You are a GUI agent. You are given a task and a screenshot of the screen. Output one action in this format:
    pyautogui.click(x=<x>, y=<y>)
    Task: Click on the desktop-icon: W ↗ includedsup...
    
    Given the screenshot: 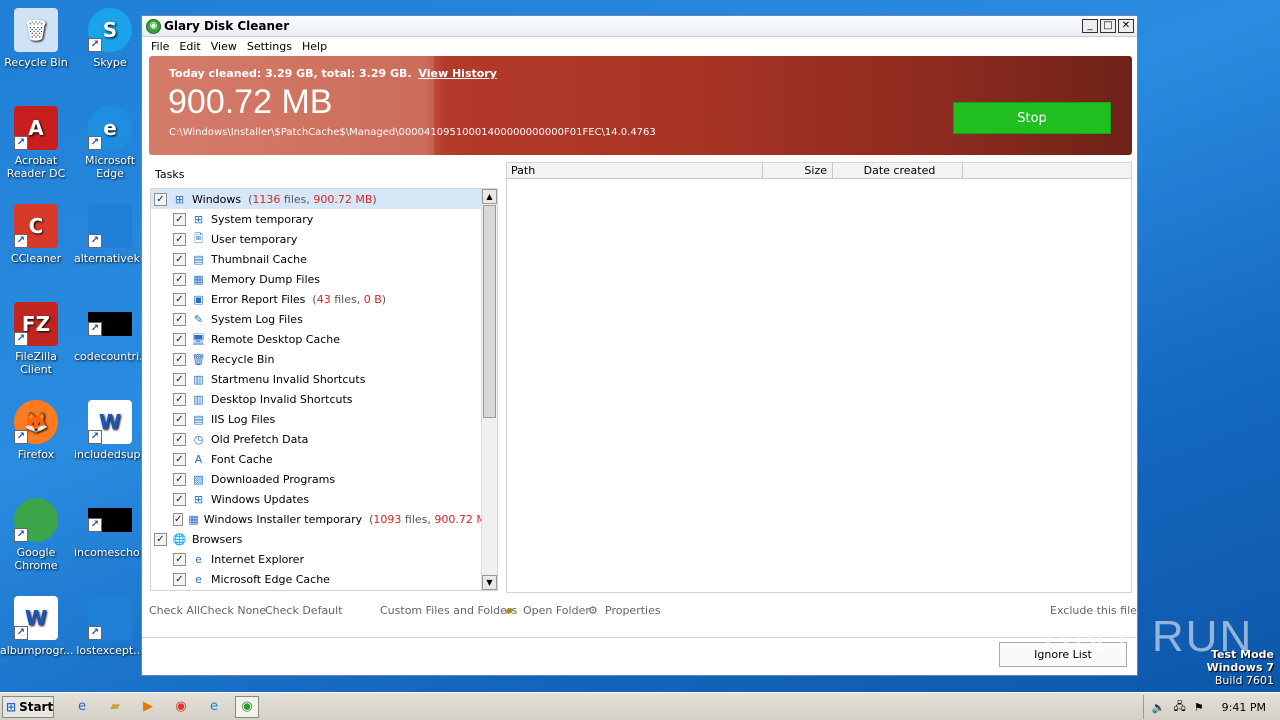 What is the action you would take?
    pyautogui.click(x=112, y=430)
    